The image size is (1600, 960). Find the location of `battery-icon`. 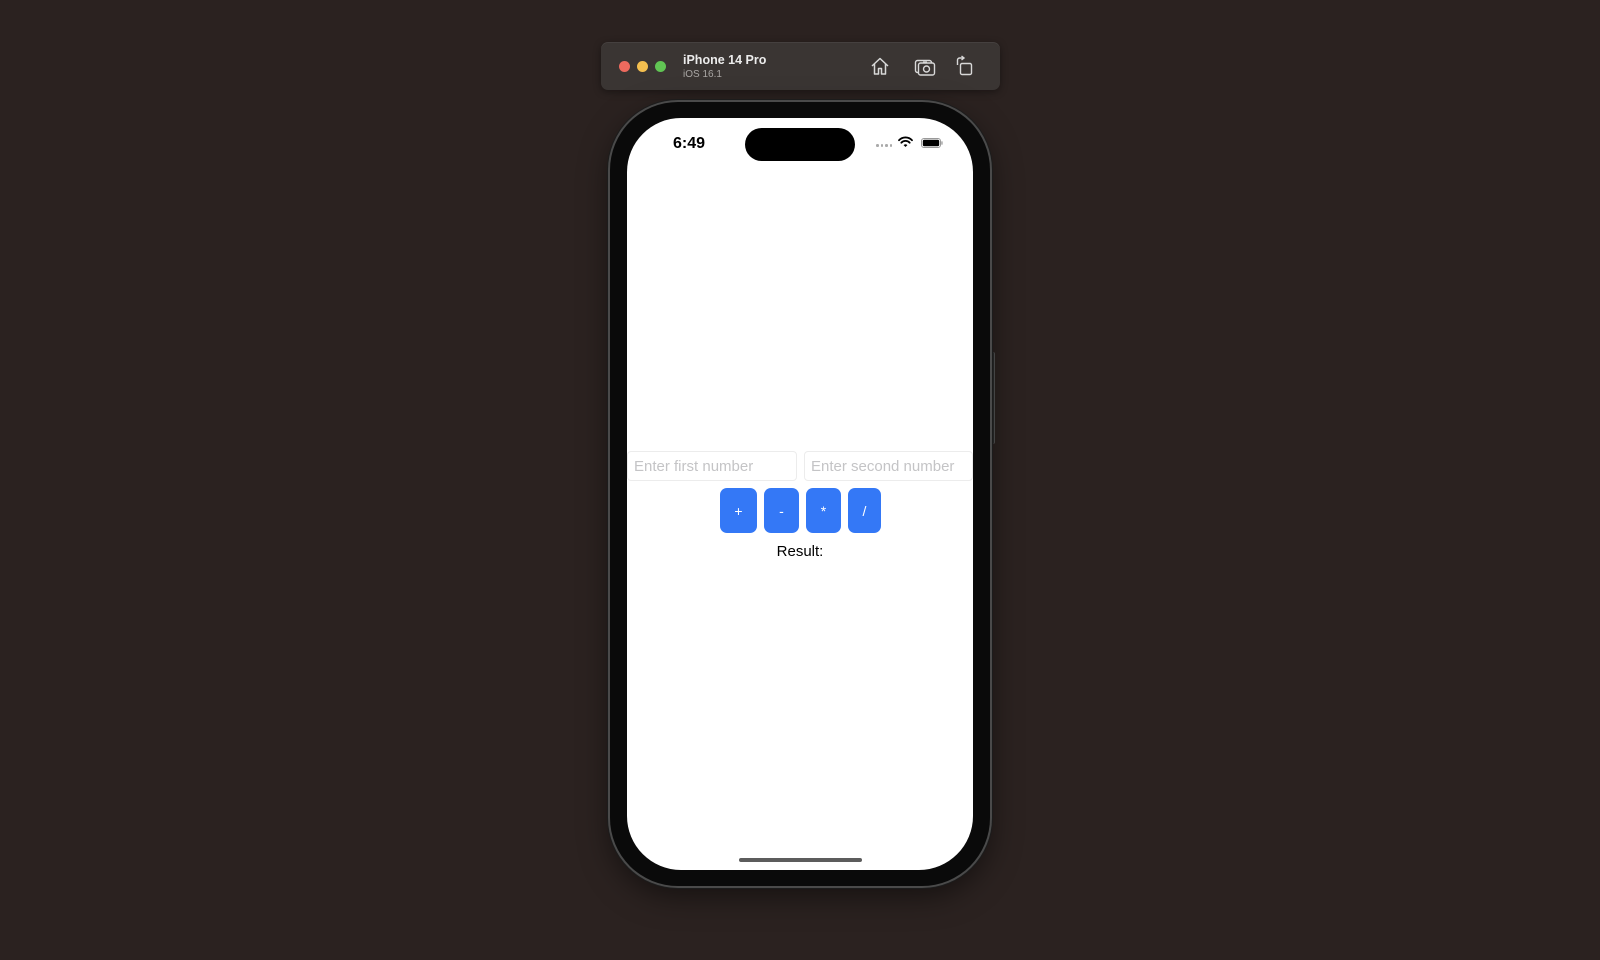

battery-icon is located at coordinates (932, 143).